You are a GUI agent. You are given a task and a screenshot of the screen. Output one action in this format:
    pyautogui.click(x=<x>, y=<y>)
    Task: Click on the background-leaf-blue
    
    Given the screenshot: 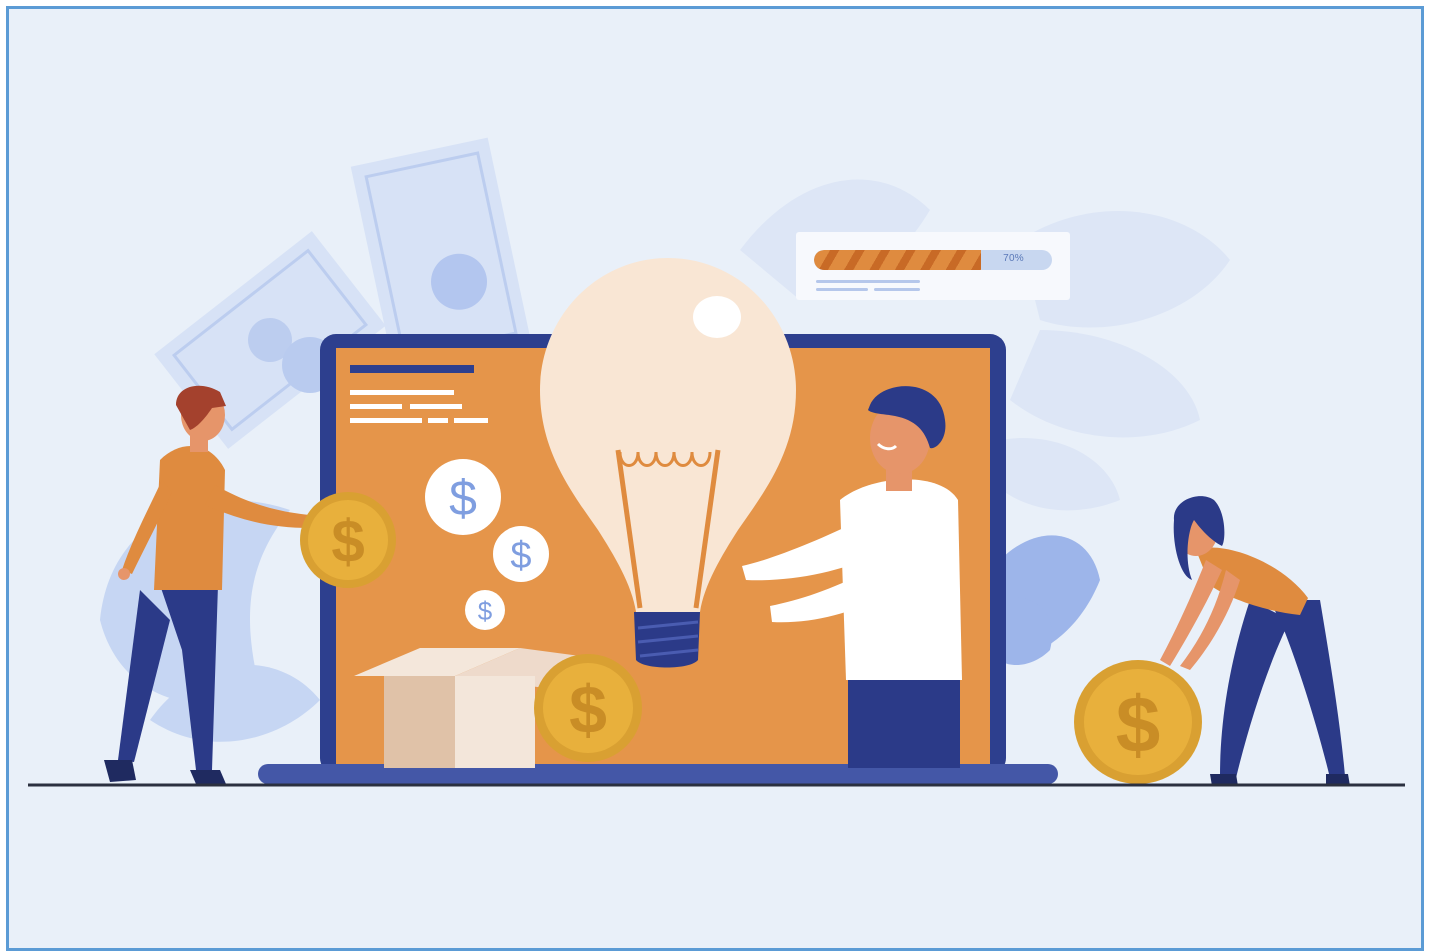 What is the action you would take?
    pyautogui.click(x=1045, y=600)
    